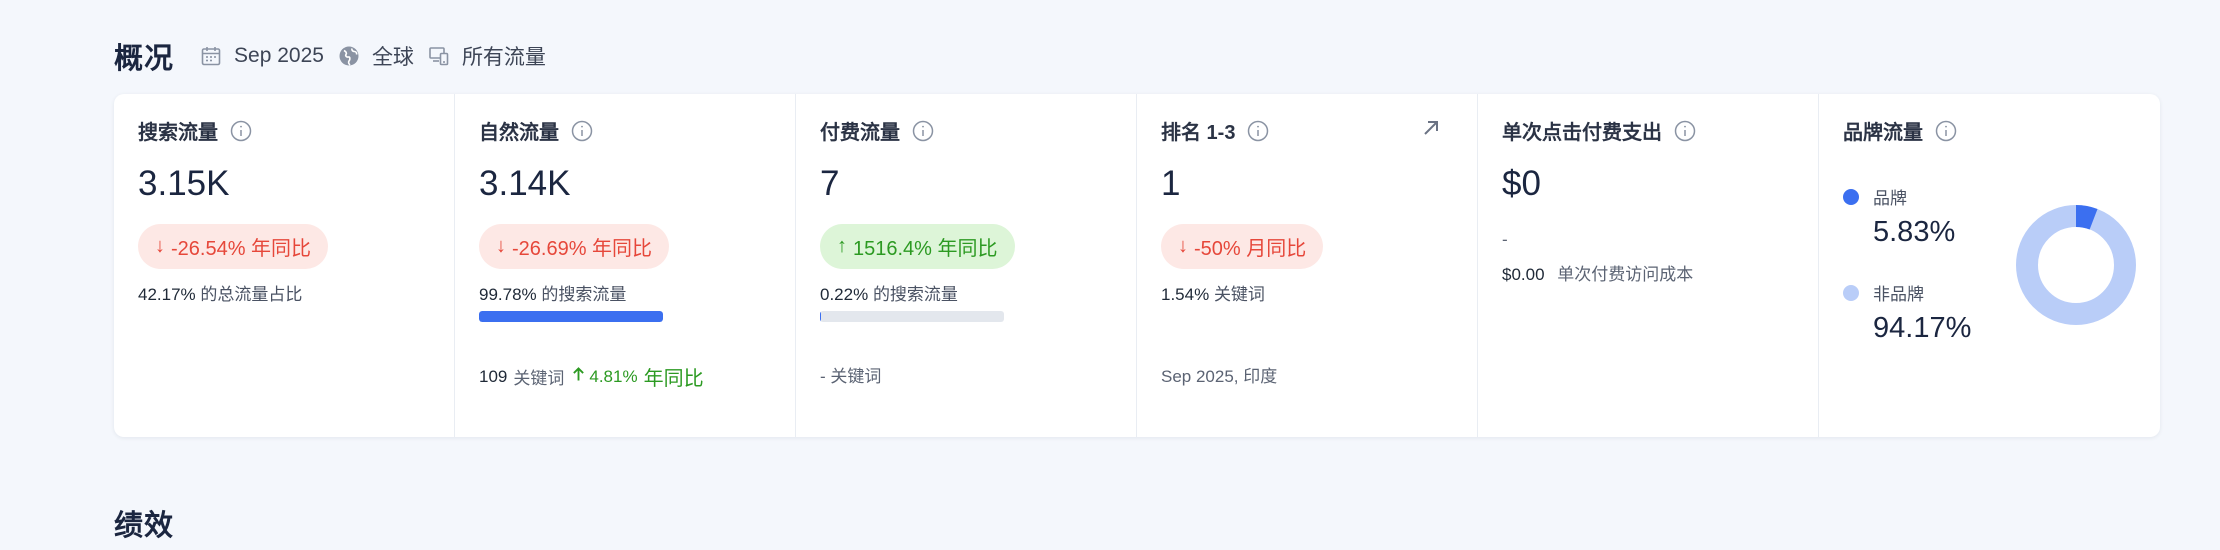 The width and height of the screenshot is (2220, 550). What do you see at coordinates (508, 294) in the screenshot?
I see `share-value: 99.78%` at bounding box center [508, 294].